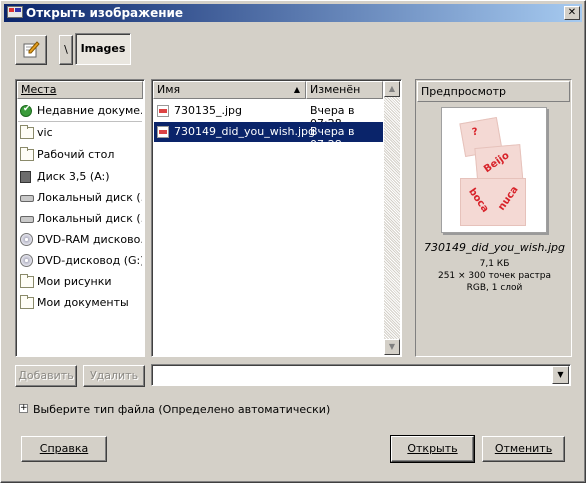  I want to click on place-label: Диск 3,5 (A:), so click(73, 176).